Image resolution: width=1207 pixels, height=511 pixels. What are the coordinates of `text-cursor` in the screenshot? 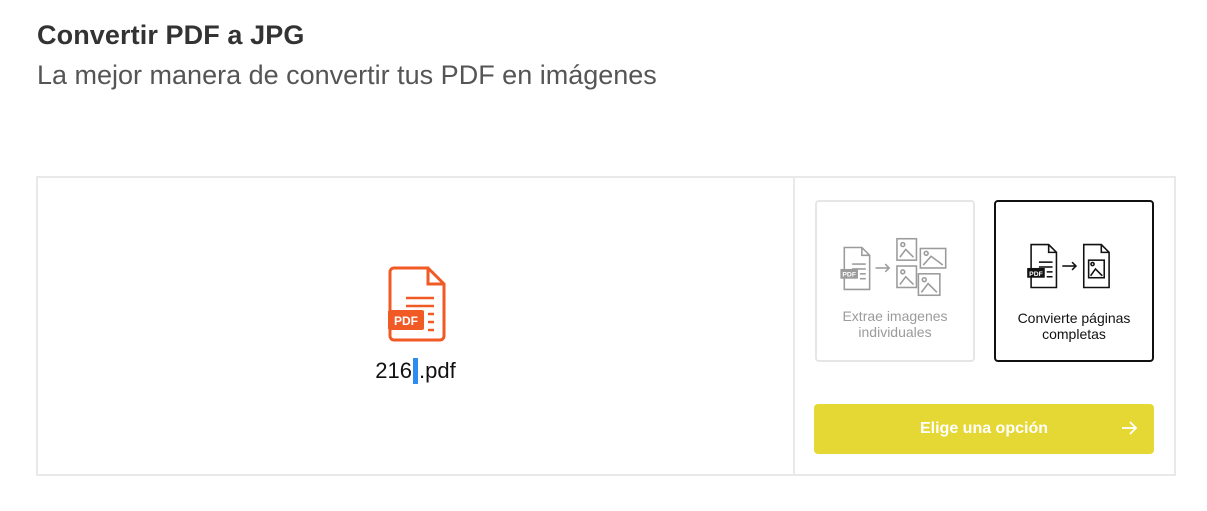 It's located at (415, 371).